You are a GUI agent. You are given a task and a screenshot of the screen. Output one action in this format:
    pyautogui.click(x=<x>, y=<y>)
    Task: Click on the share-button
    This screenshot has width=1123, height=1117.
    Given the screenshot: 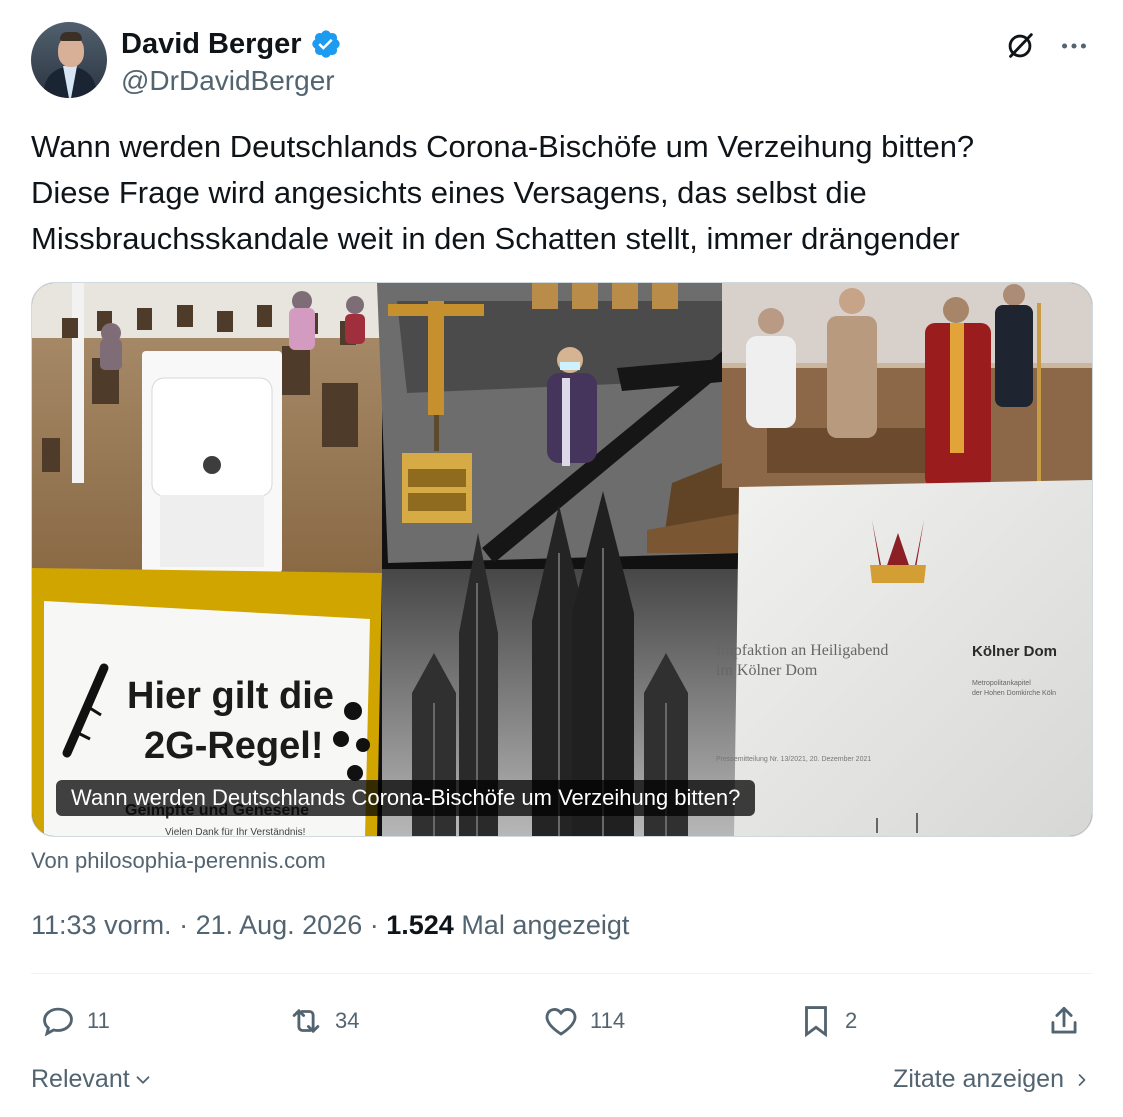 What is the action you would take?
    pyautogui.click(x=1064, y=1021)
    